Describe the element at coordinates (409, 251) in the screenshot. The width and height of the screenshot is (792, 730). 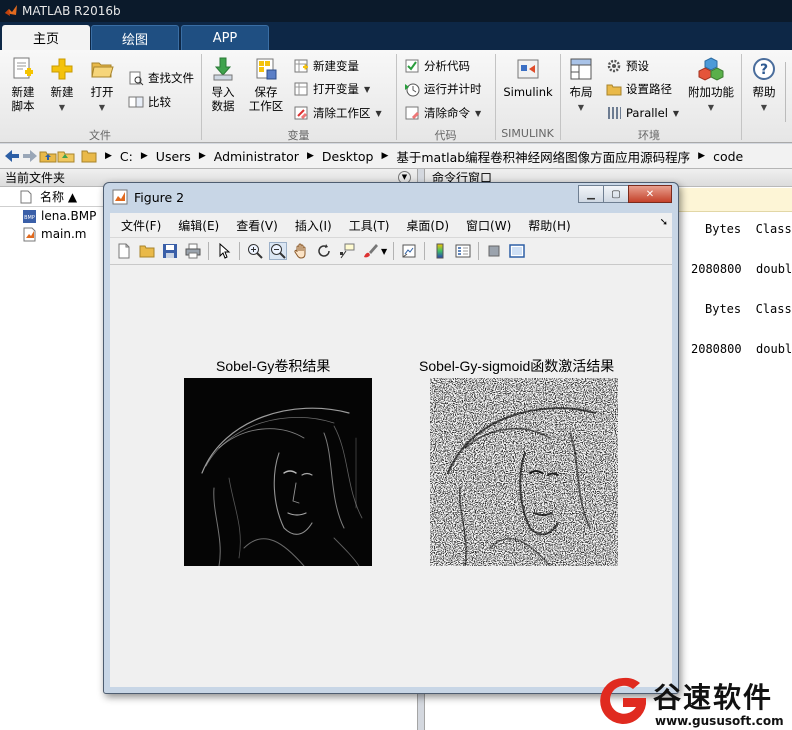
I see `link-plot-button` at that location.